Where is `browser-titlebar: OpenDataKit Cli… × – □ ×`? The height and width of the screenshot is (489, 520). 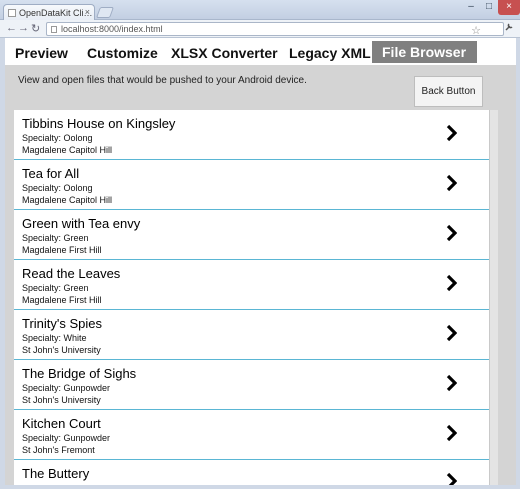
browser-titlebar: OpenDataKit Cli… × – □ × is located at coordinates (260, 10).